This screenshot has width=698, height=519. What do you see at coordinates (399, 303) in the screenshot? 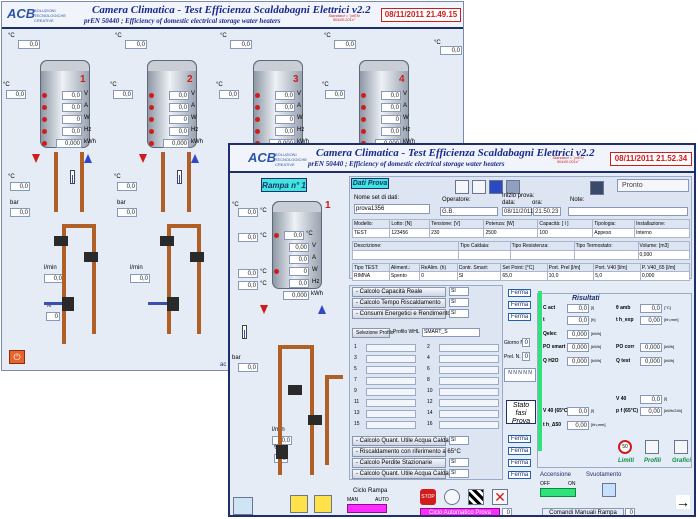
I see `calc-button: - Calcolo Tempo Riscaldamento` at bounding box center [399, 303].